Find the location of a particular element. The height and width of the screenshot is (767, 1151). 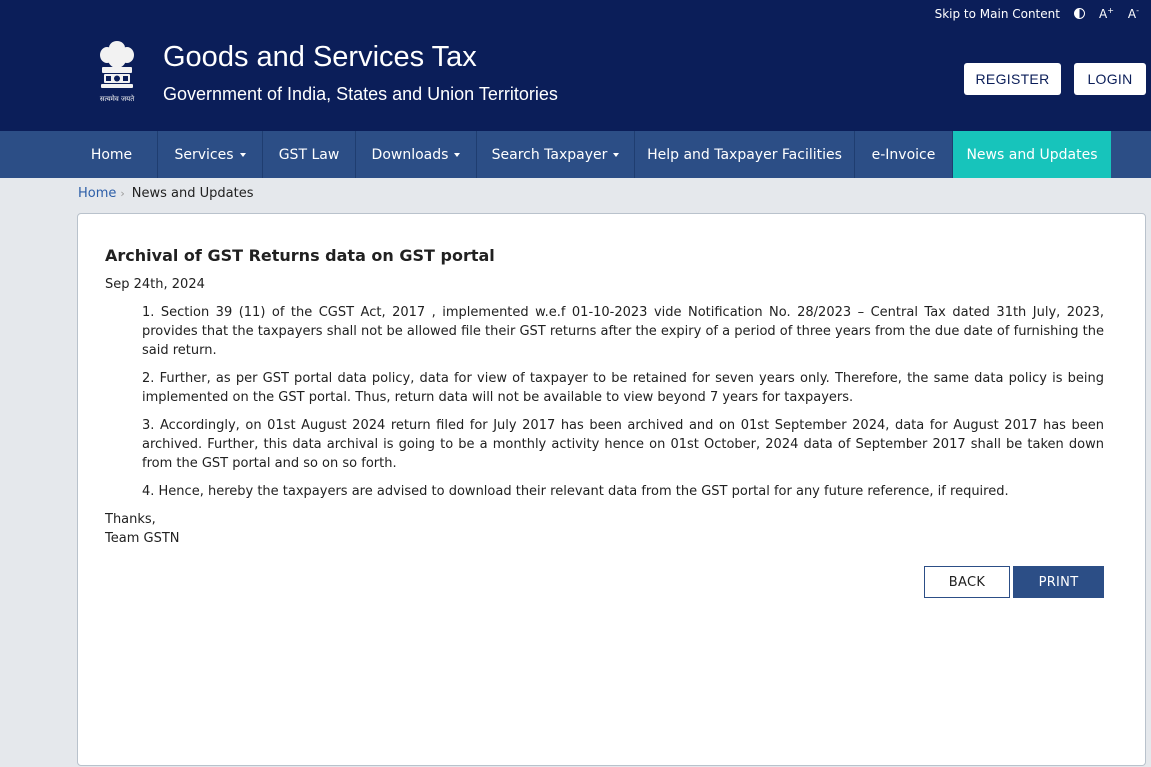

font-increase-button: A+ is located at coordinates (1106, 13).